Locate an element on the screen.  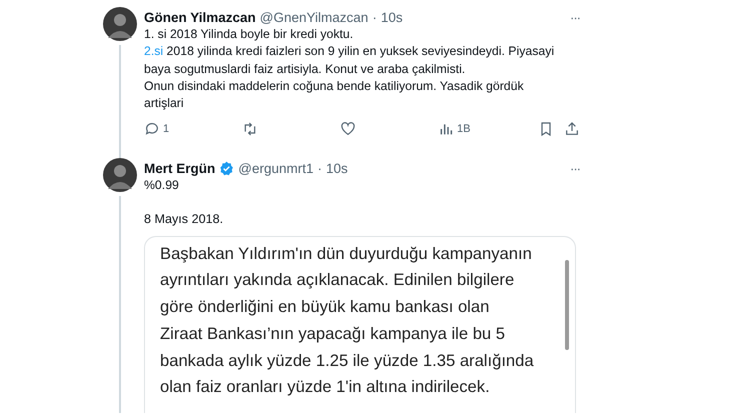
post-text: 2.si 2018 yilinda kredi faizleri son 9 yilin en yuksek seviyesindeydi. Piyasayi baya sogutmuslardi faiz artisiyla. Konut ve araba çakilmisti. is located at coordinates (350, 60).